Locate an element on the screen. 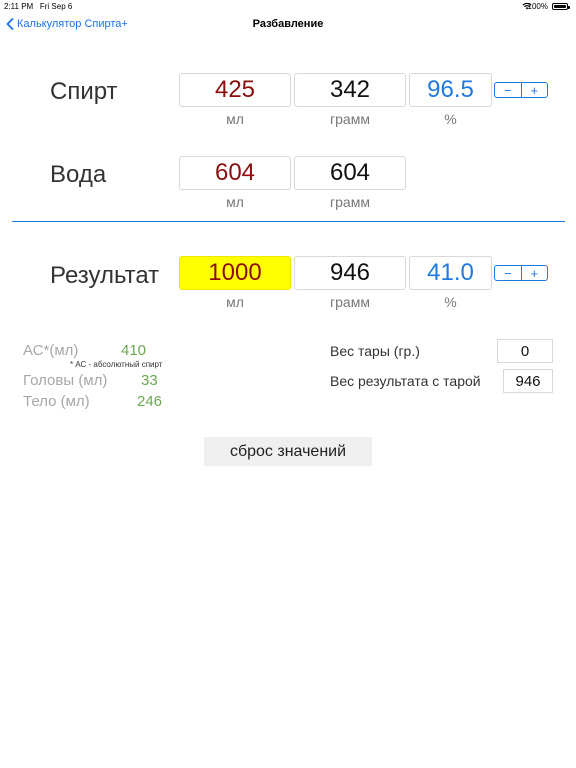 Image resolution: width=576 pixels, height=768 pixels. water-label: Вода is located at coordinates (78, 174).